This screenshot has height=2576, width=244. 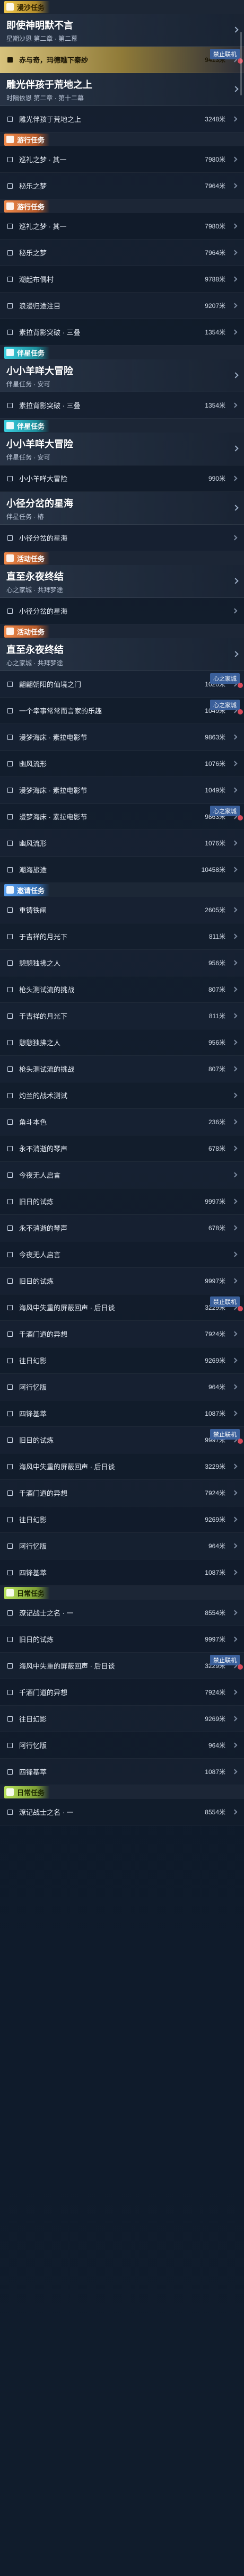 I want to click on quest-row: 赤与奇，玛德瞧下秦纱 9413米 禁止联机, so click(x=122, y=60).